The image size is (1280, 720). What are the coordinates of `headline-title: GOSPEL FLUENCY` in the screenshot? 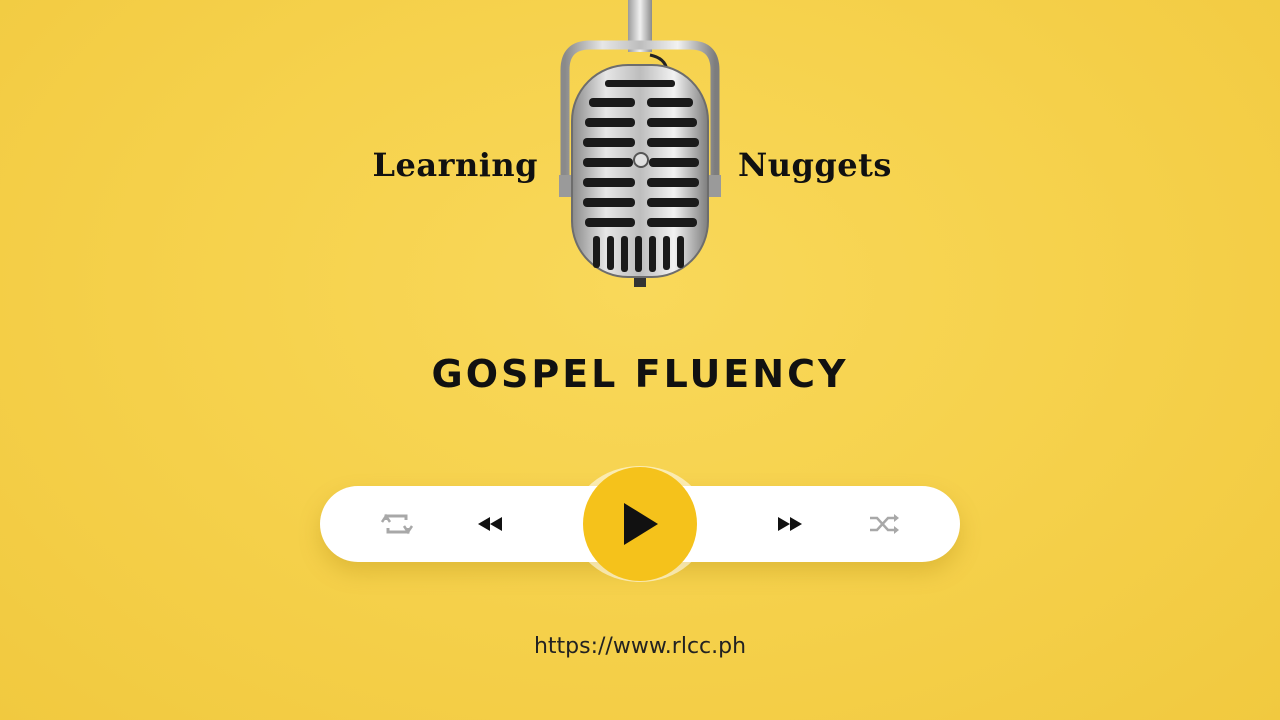 It's located at (640, 374).